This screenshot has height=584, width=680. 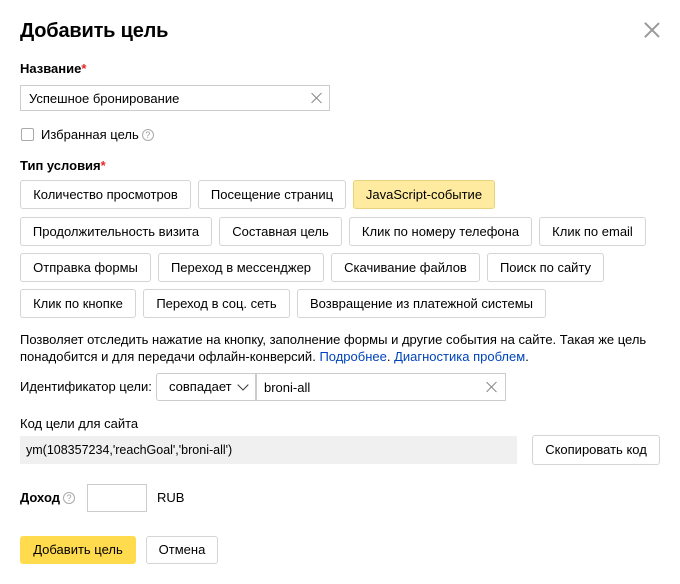 What do you see at coordinates (652, 30) in the screenshot?
I see `close-icon` at bounding box center [652, 30].